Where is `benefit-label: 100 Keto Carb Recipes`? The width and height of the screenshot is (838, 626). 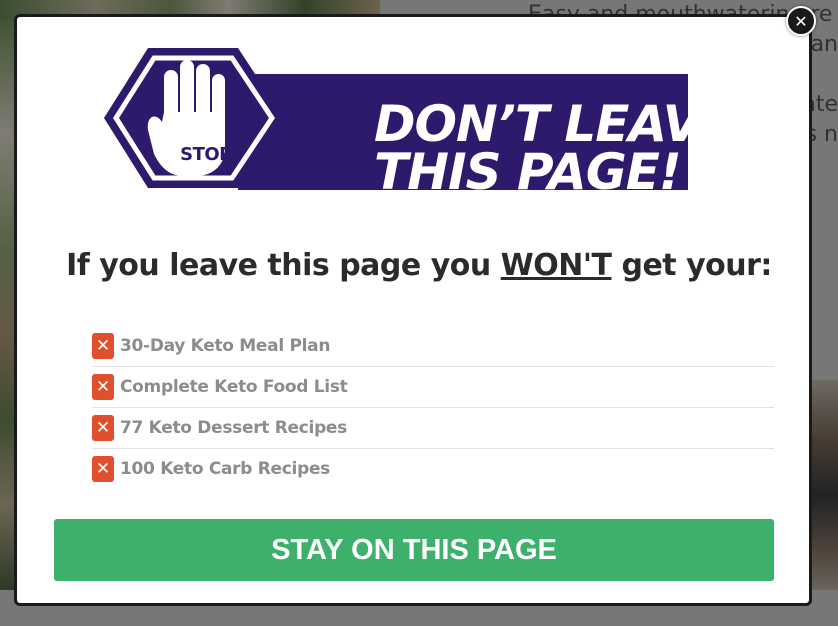 benefit-label: 100 Keto Carb Recipes is located at coordinates (225, 469).